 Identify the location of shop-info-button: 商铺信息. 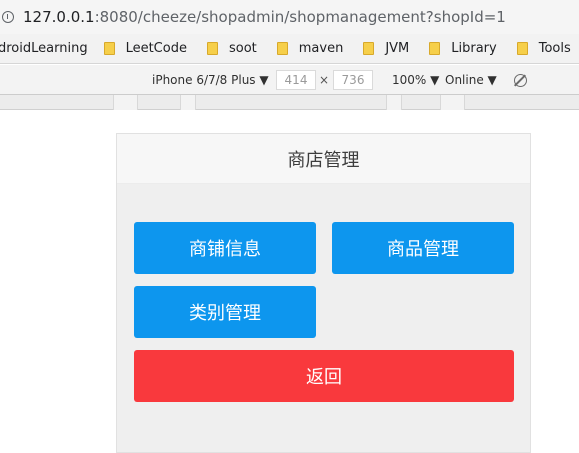
(225, 248).